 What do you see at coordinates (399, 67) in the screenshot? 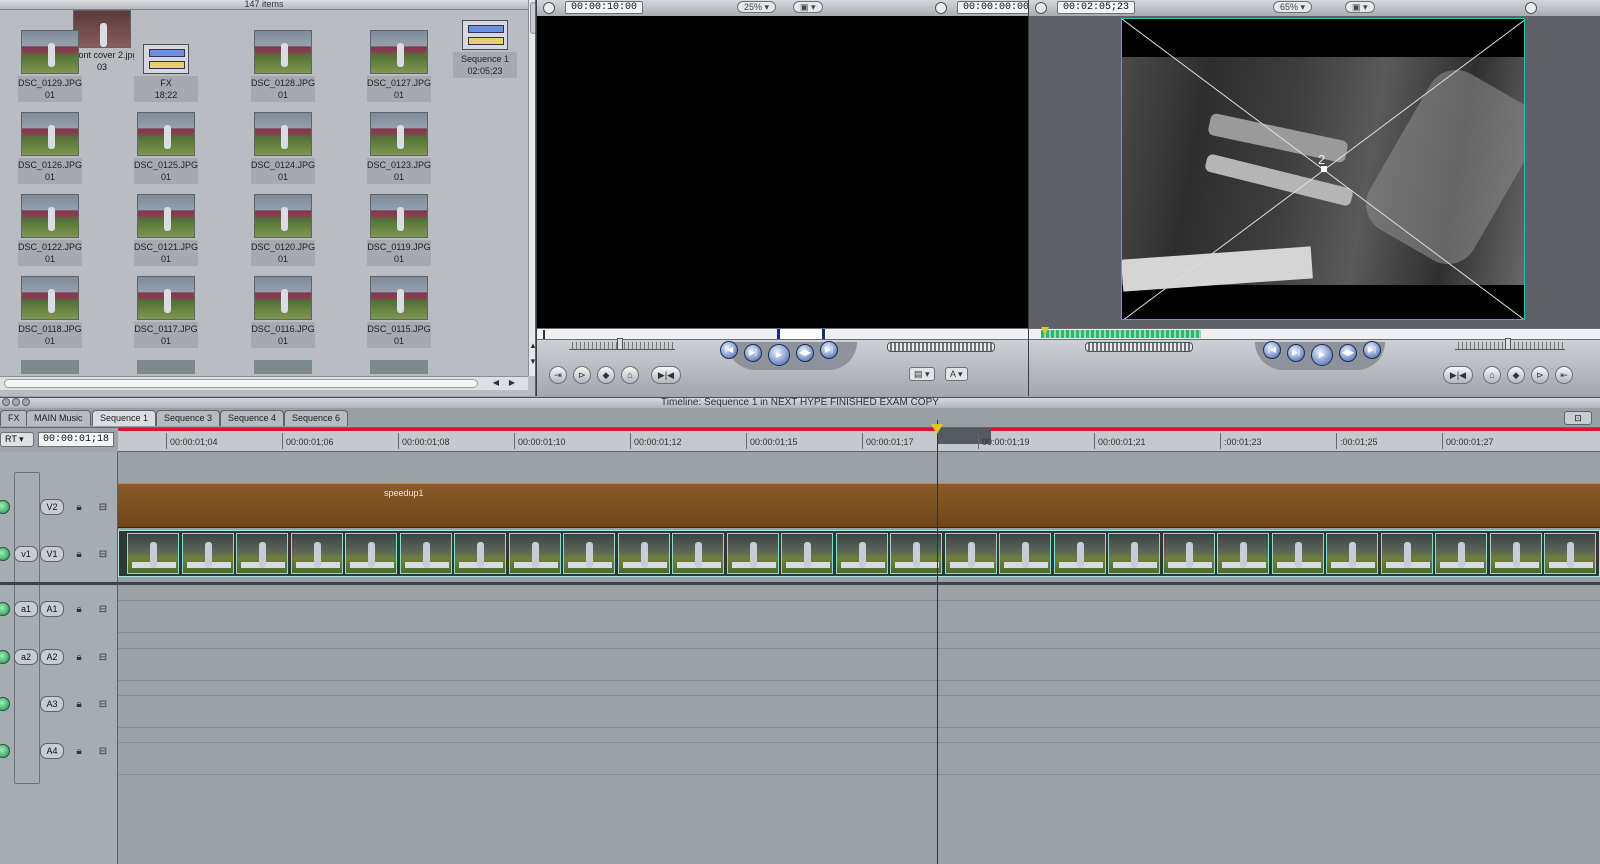
I see `browser-item: DSC_0127.JPG 01` at bounding box center [399, 67].